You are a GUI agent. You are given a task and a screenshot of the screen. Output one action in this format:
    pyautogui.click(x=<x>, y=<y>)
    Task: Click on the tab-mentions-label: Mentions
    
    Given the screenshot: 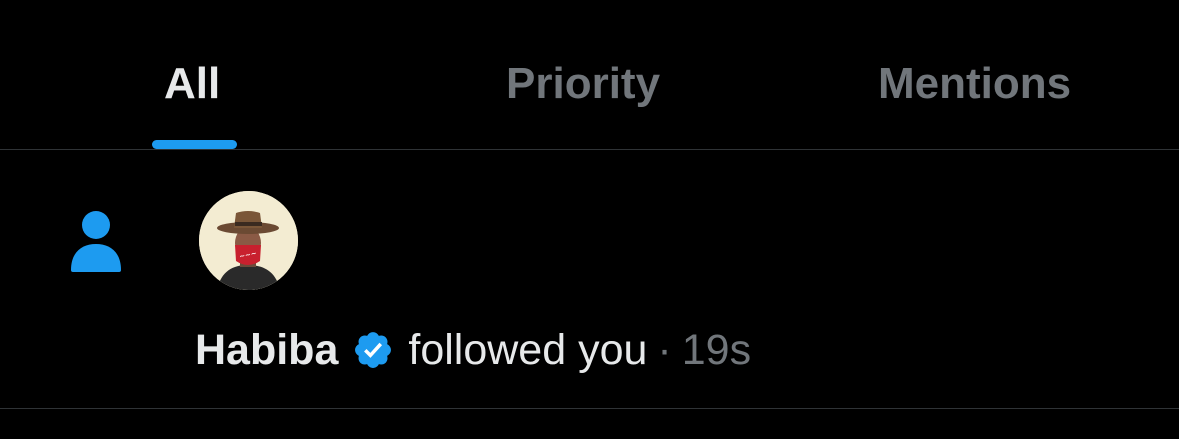 What is the action you would take?
    pyautogui.click(x=975, y=83)
    